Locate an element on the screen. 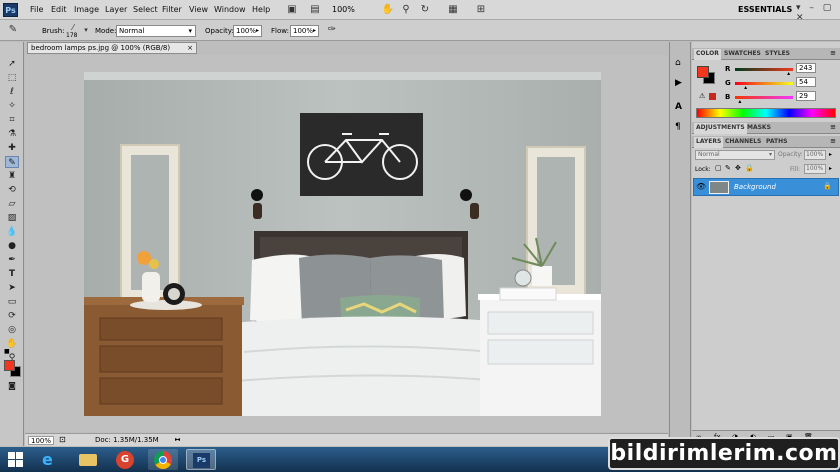 The height and width of the screenshot is (472, 840). blur-tool-icon: 💧 is located at coordinates (12, 232).